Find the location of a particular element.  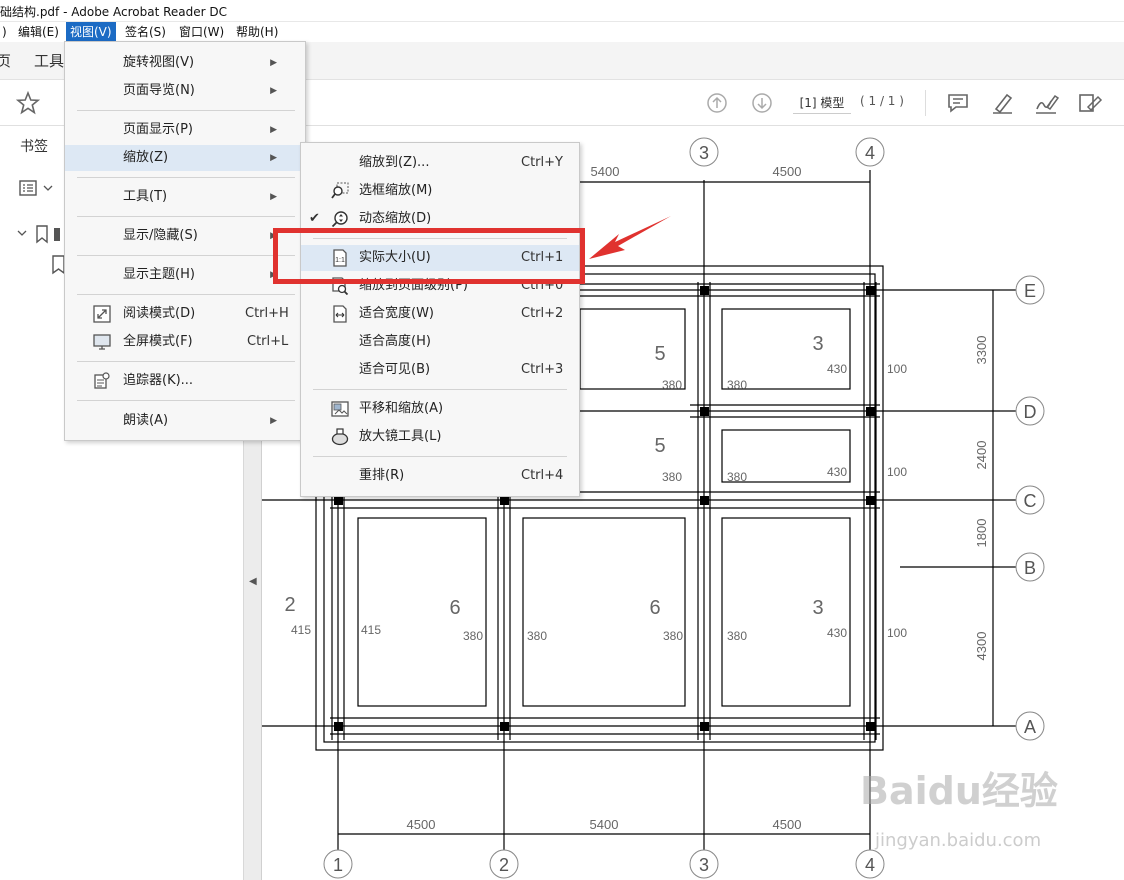

bookmark-options-icon is located at coordinates (38, 188).